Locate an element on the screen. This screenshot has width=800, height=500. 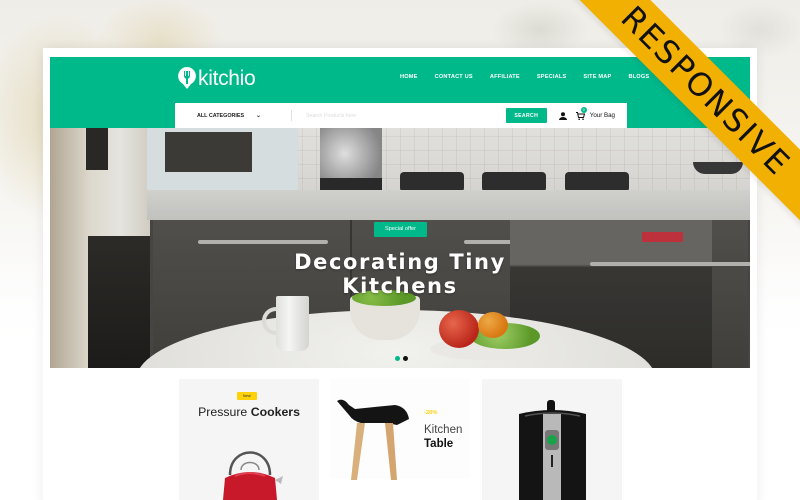
logo-text: kitchio is located at coordinates (227, 78).